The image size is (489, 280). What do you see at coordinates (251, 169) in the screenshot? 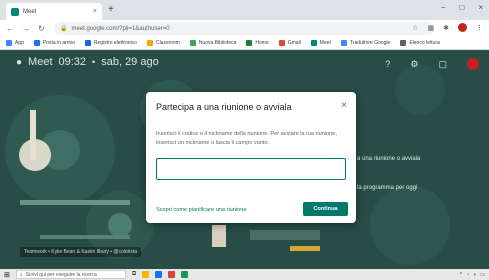
I see `meeting-code-input` at bounding box center [251, 169].